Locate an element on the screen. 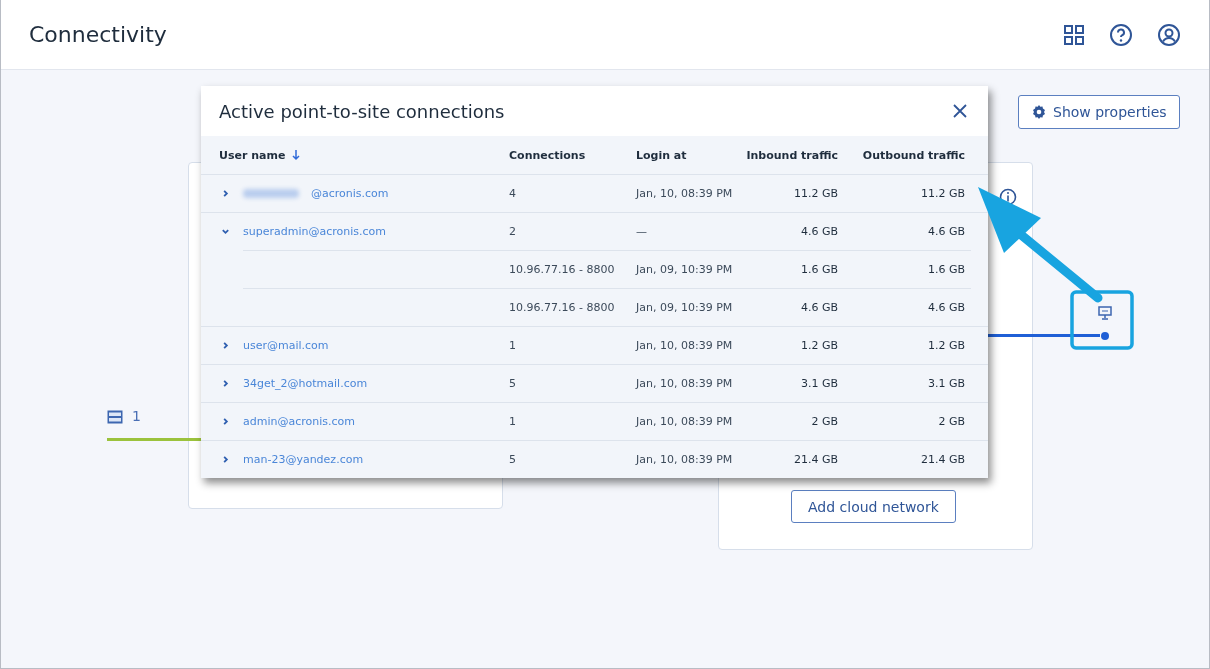  column-header: User name is located at coordinates (364, 155).